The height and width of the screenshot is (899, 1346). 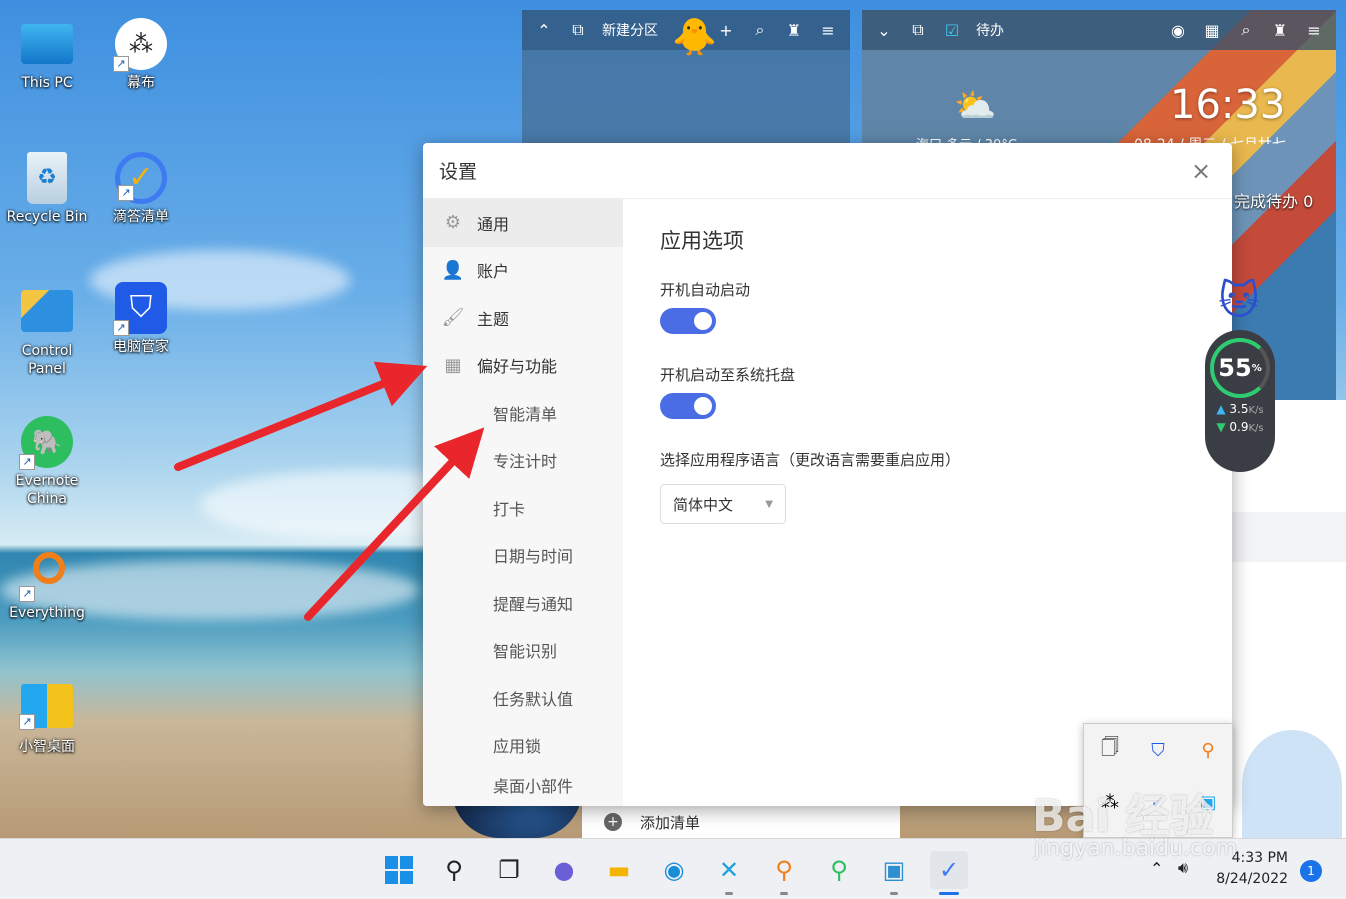 I want to click on green-search-icon: ⚲, so click(x=839, y=870).